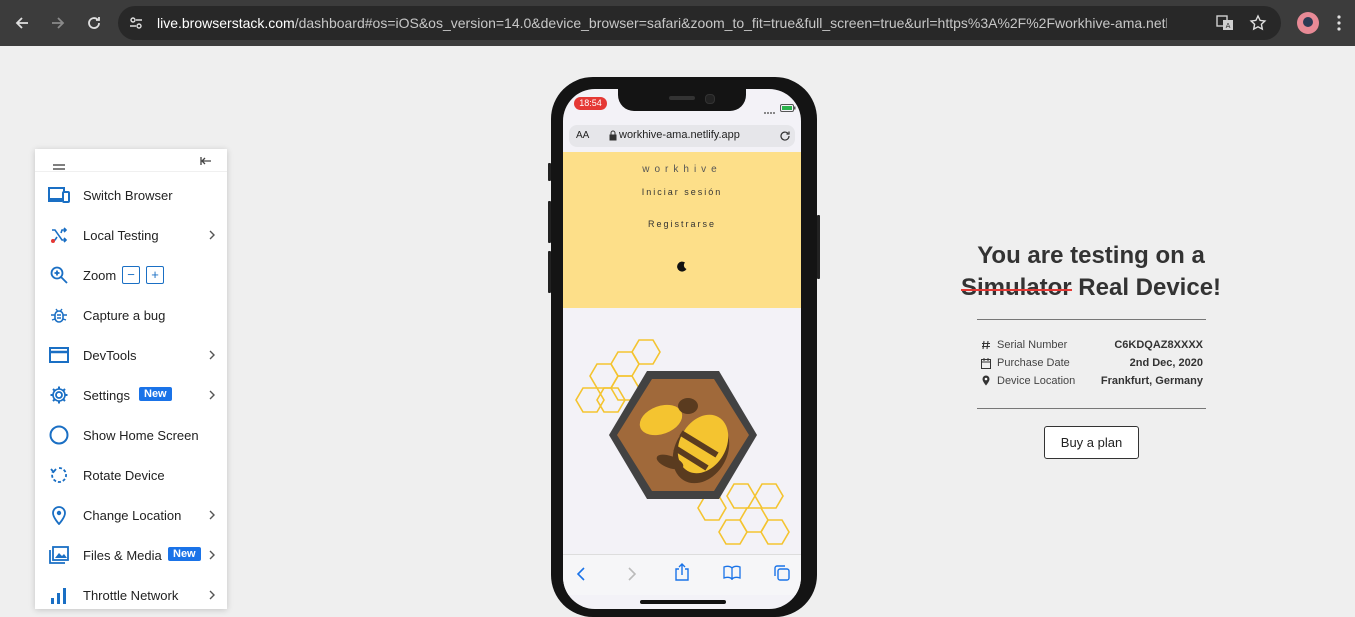  I want to click on heading-line-2: Simulator Real Device!, so click(1091, 288).